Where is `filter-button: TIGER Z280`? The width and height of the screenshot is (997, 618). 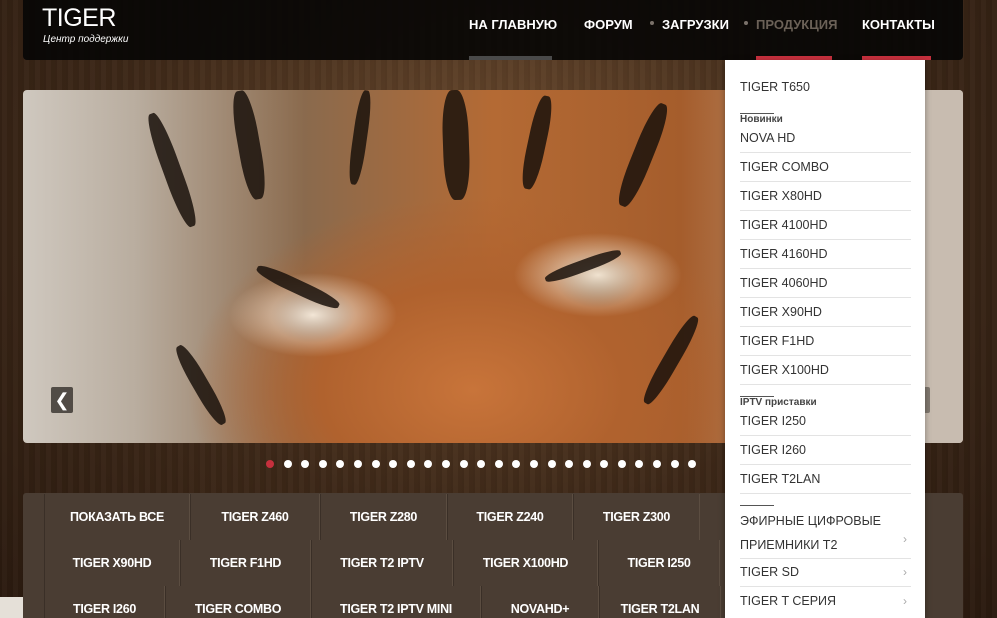
filter-button: TIGER Z280 is located at coordinates (383, 517).